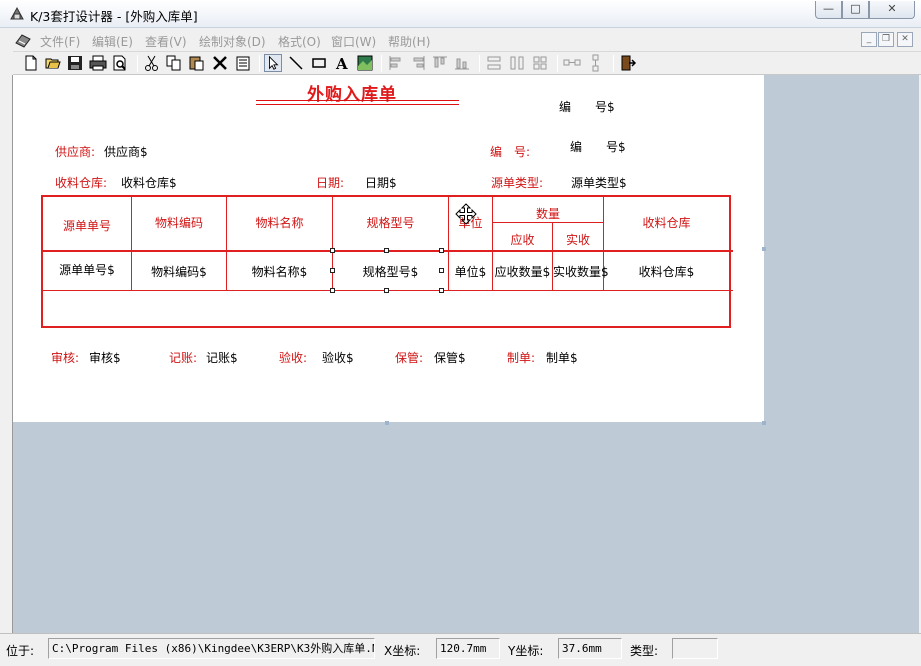  I want to click on page-resize-handle-right, so click(764, 249).